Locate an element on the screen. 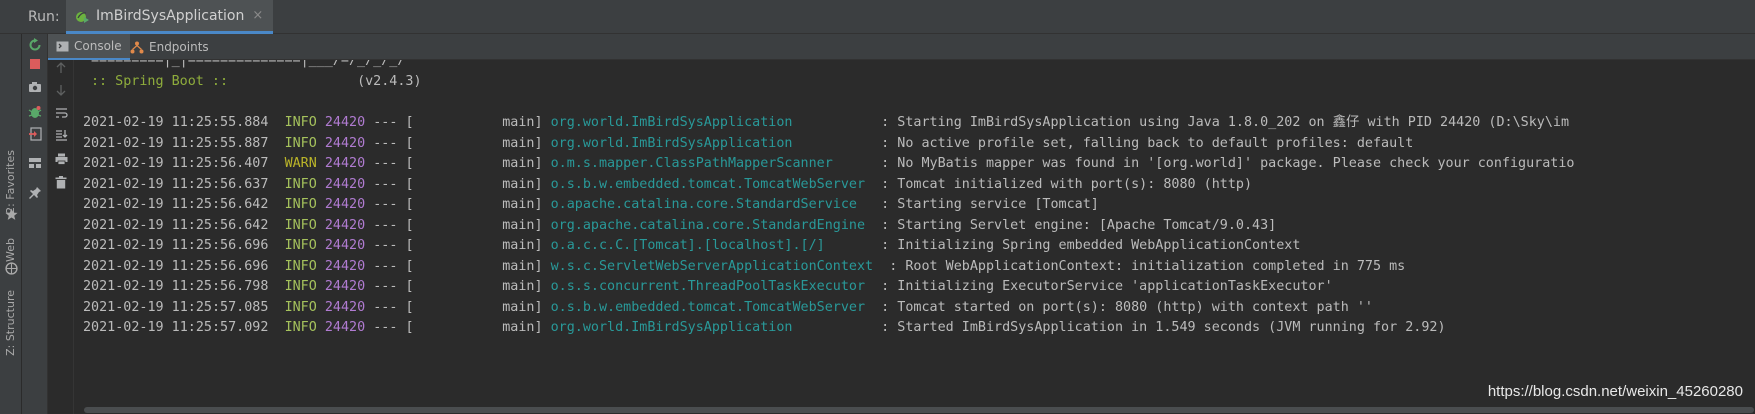 The image size is (1755, 414). soft-wrap-icon is located at coordinates (61, 113).